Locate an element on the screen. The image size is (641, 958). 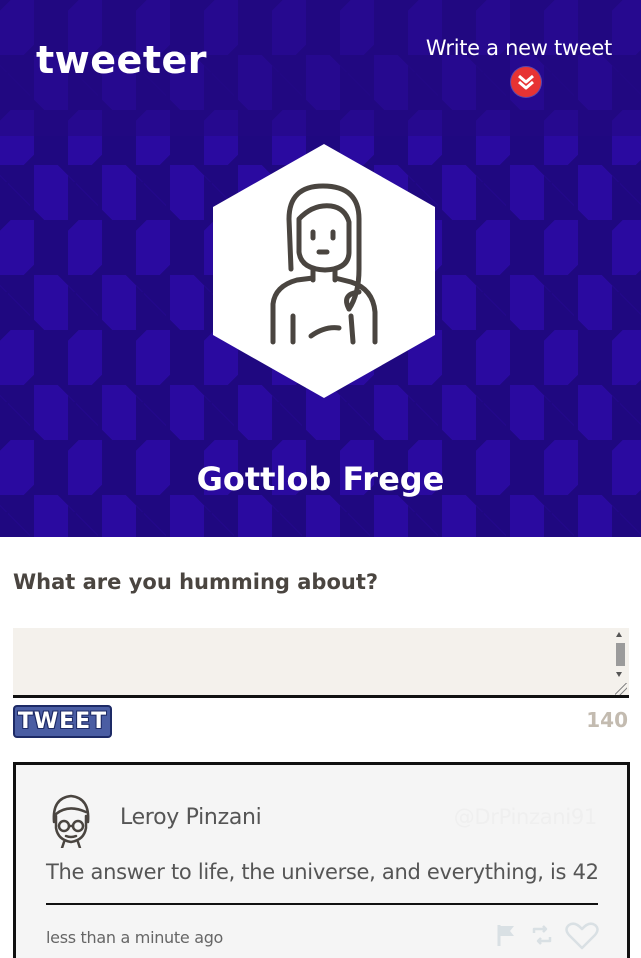
woman-avatar-icon is located at coordinates (324, 271).